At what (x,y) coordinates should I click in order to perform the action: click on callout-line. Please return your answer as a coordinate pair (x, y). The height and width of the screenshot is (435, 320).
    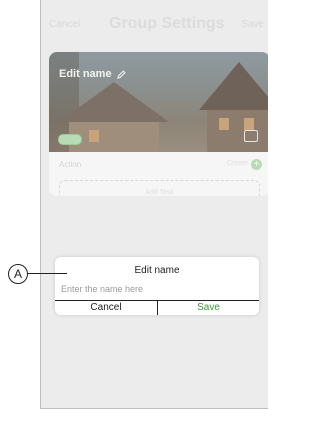
    Looking at the image, I should click on (47, 273).